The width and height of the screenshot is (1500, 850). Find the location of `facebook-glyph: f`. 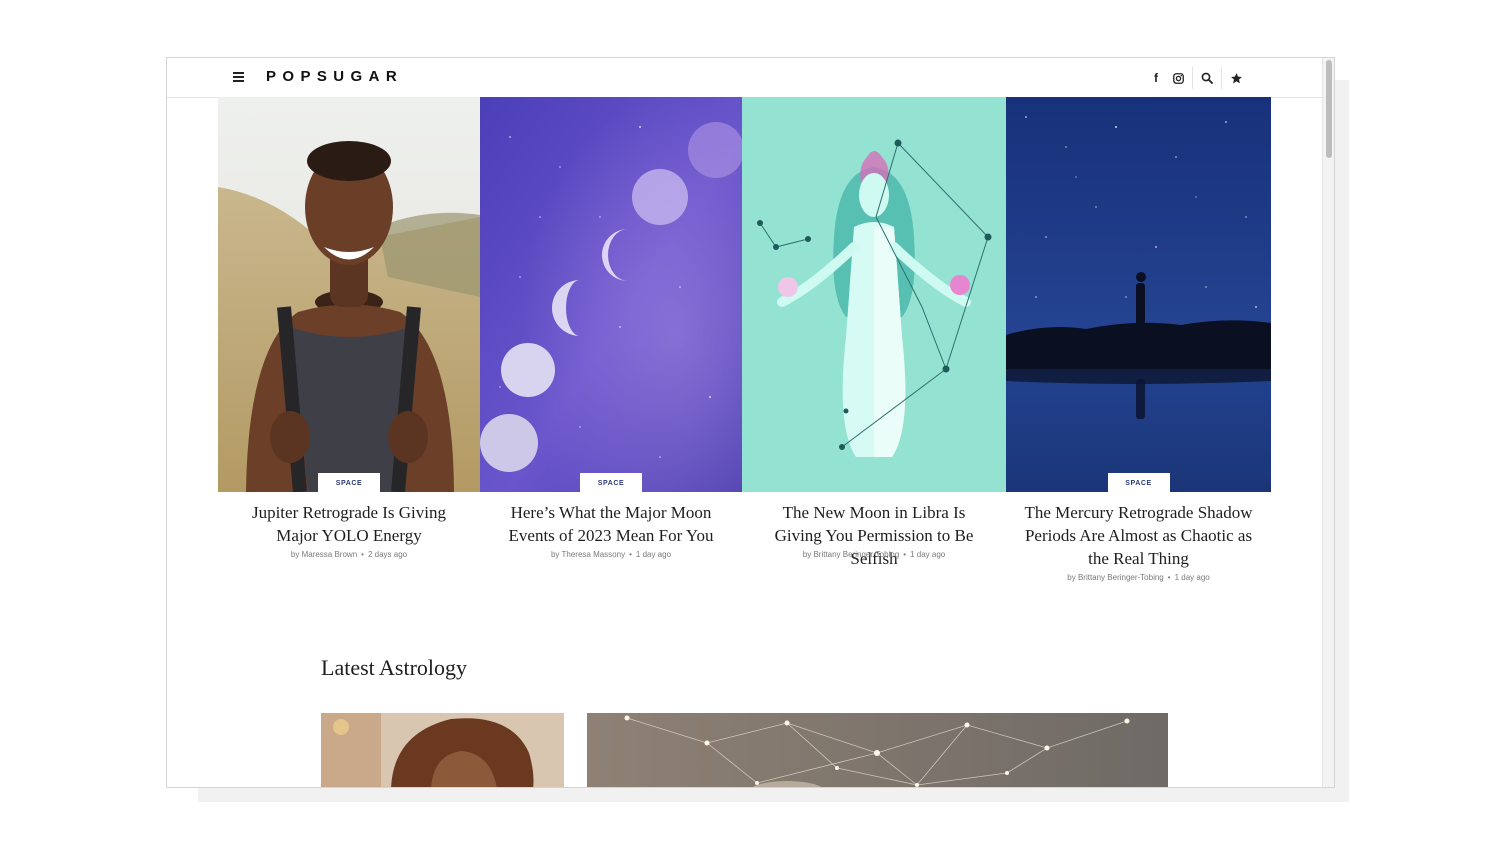

facebook-glyph: f is located at coordinates (1156, 78).